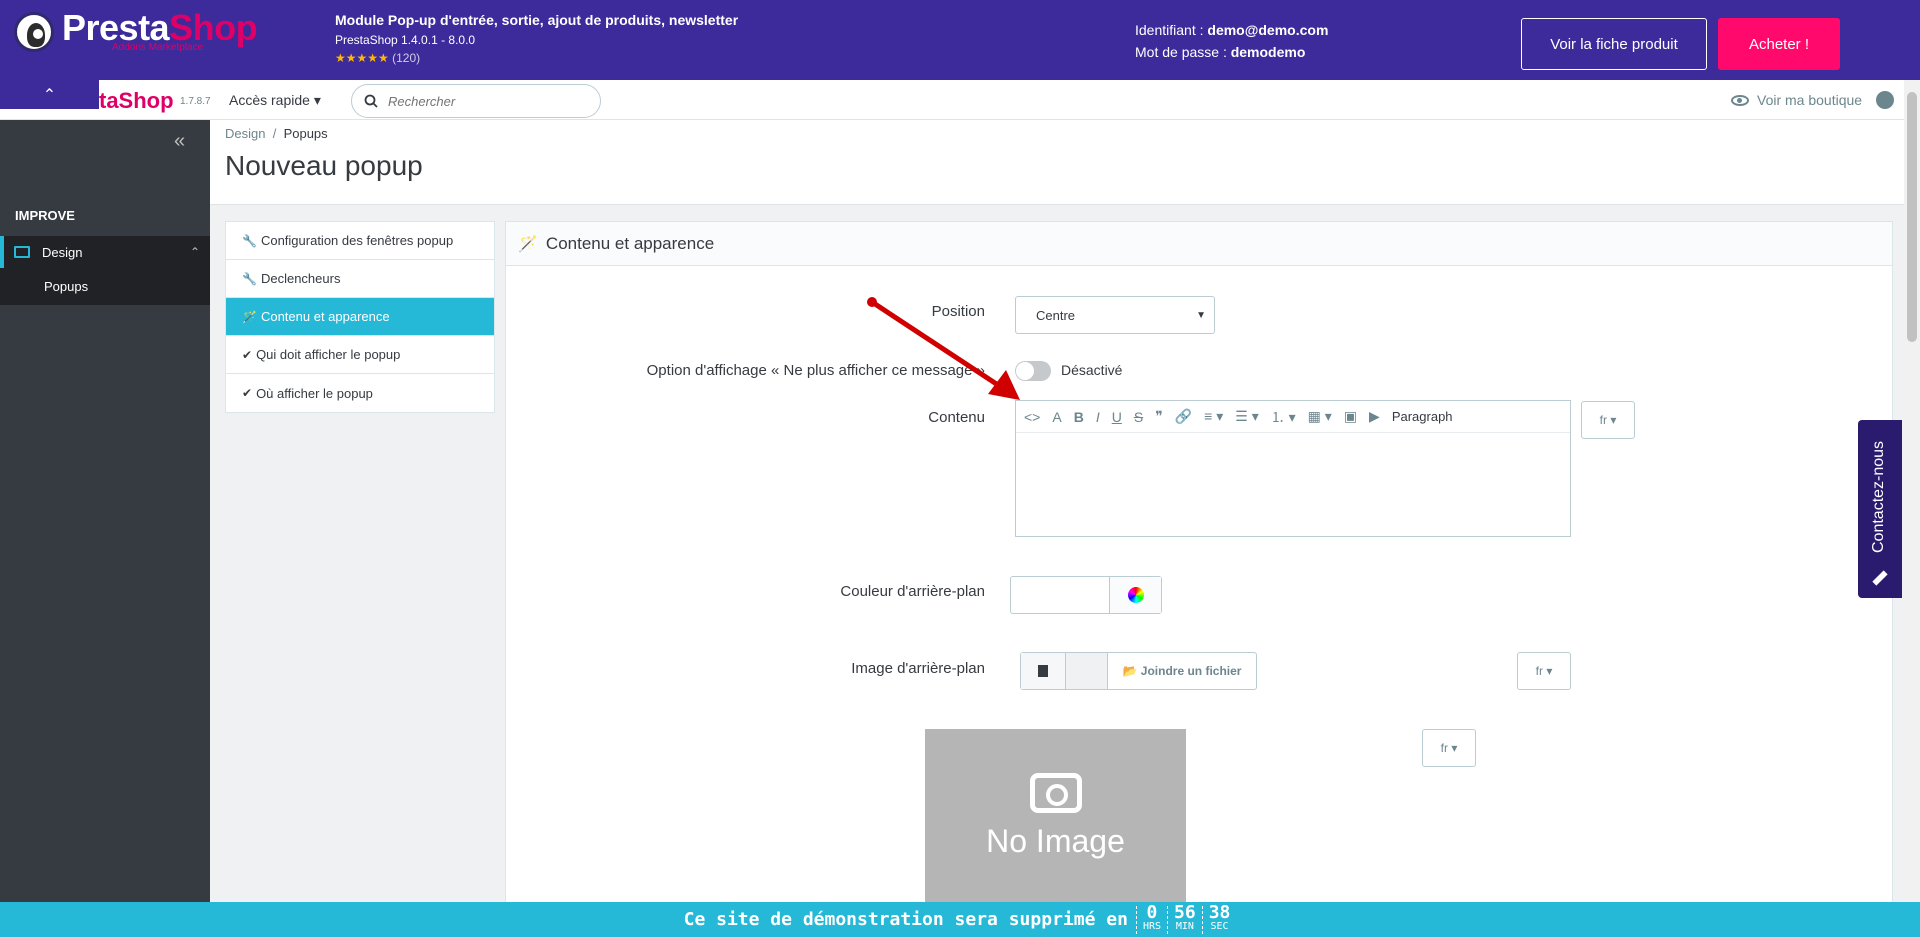 This screenshot has width=1920, height=937. Describe the element at coordinates (1201, 315) in the screenshot. I see `chevron-down-icon: ▼` at that location.